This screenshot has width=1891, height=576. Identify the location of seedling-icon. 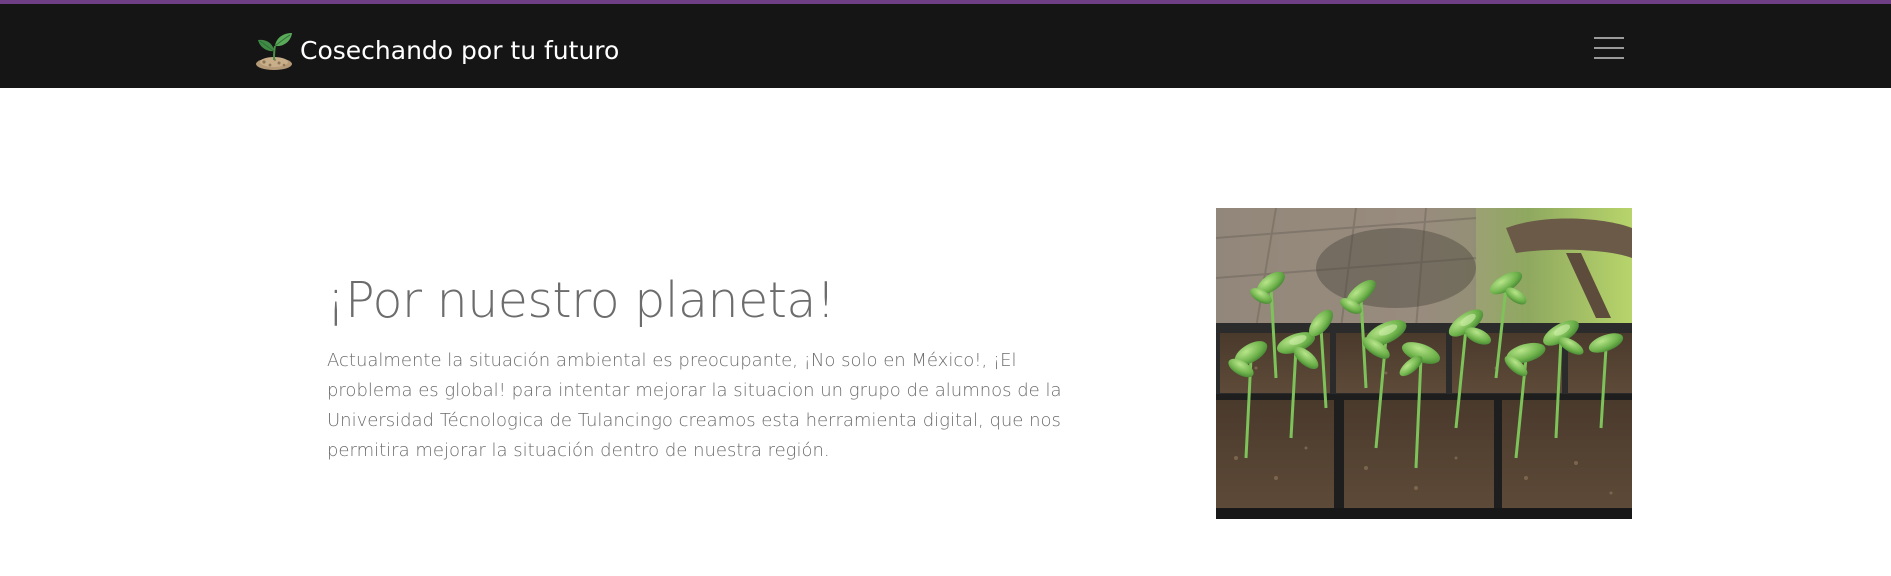
(274, 50).